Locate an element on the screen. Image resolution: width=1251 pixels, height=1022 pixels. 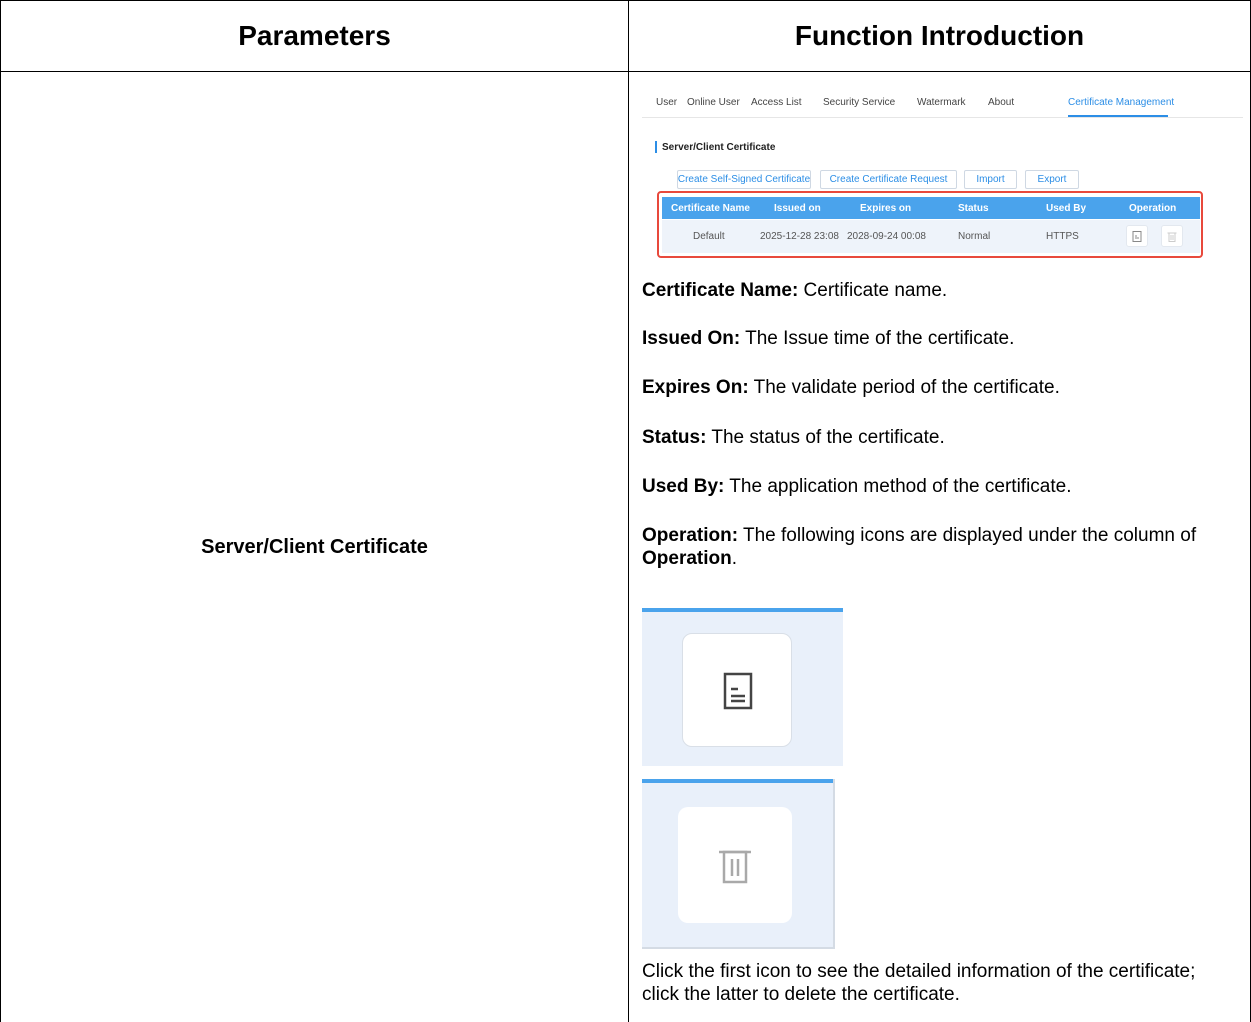
delete-icon is located at coordinates (735, 867).